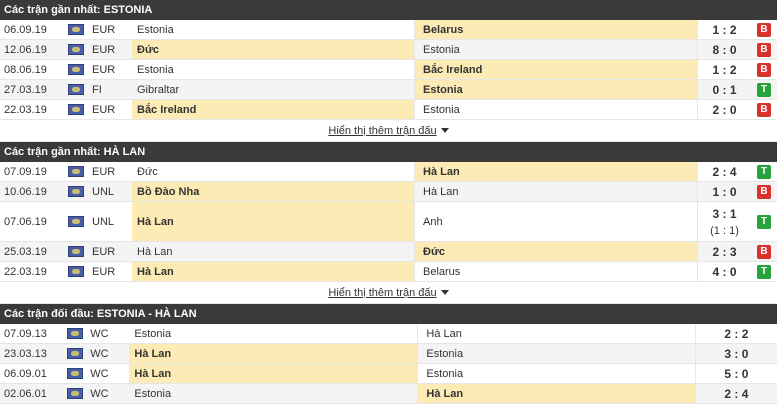  What do you see at coordinates (382, 130) in the screenshot?
I see `show-more-label: Hiển thị thêm trận đấu` at bounding box center [382, 130].